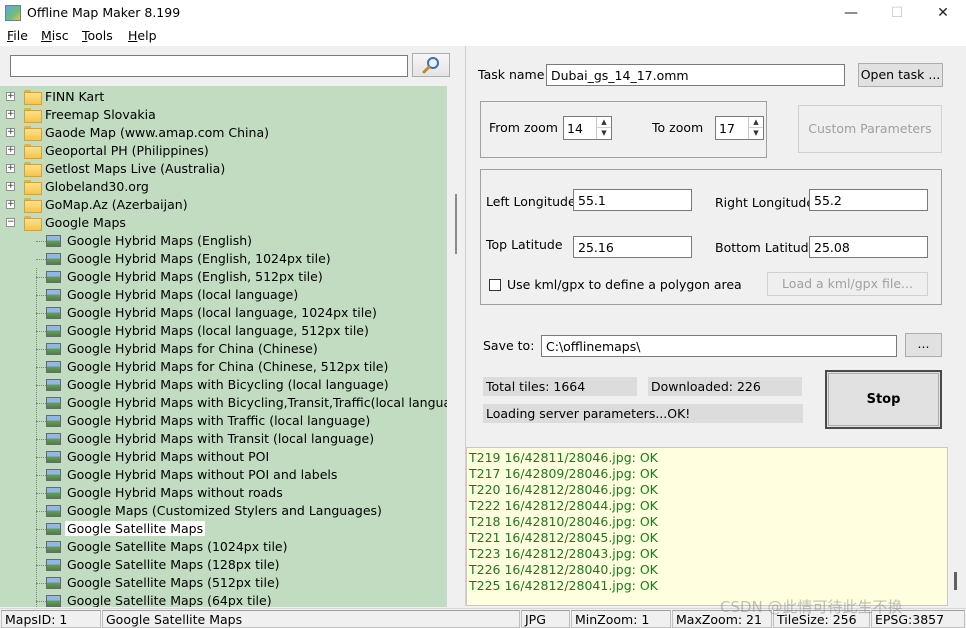 This screenshot has width=966, height=628. What do you see at coordinates (943, 13) in the screenshot?
I see `close-button: ✕` at bounding box center [943, 13].